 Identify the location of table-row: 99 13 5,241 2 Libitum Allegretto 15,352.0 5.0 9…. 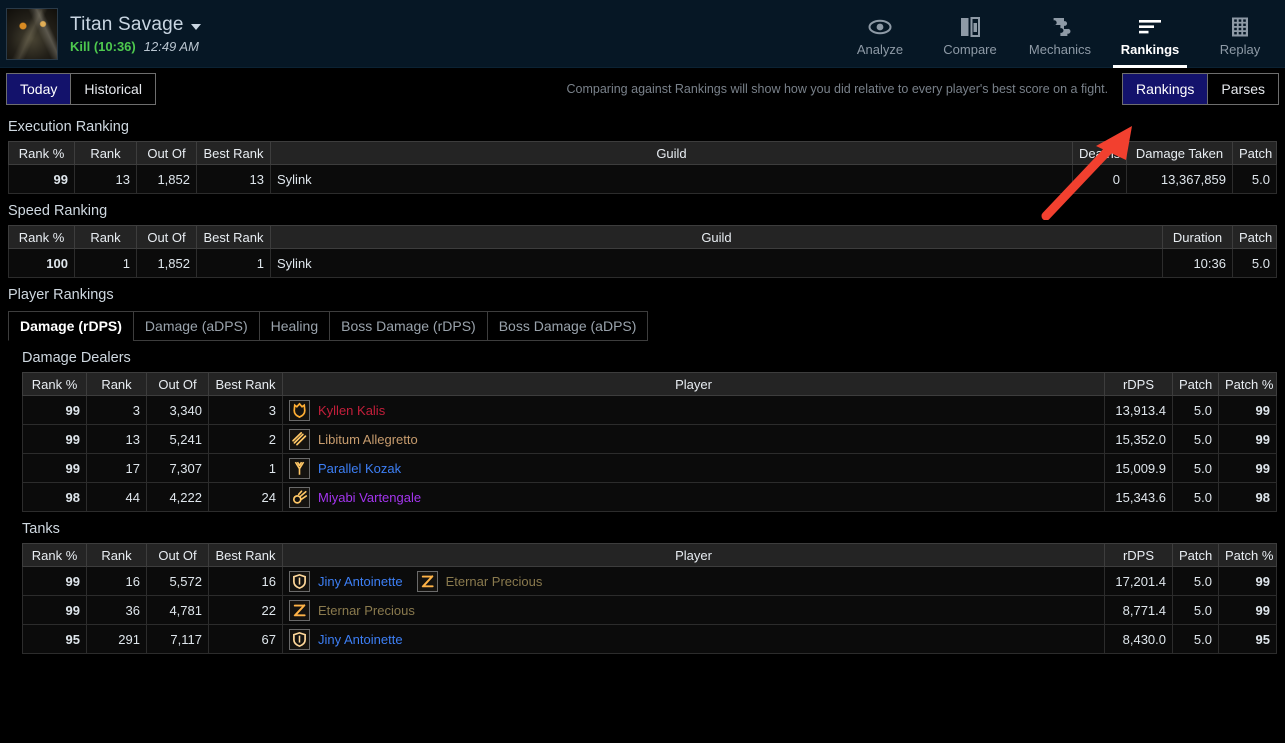
(649, 439).